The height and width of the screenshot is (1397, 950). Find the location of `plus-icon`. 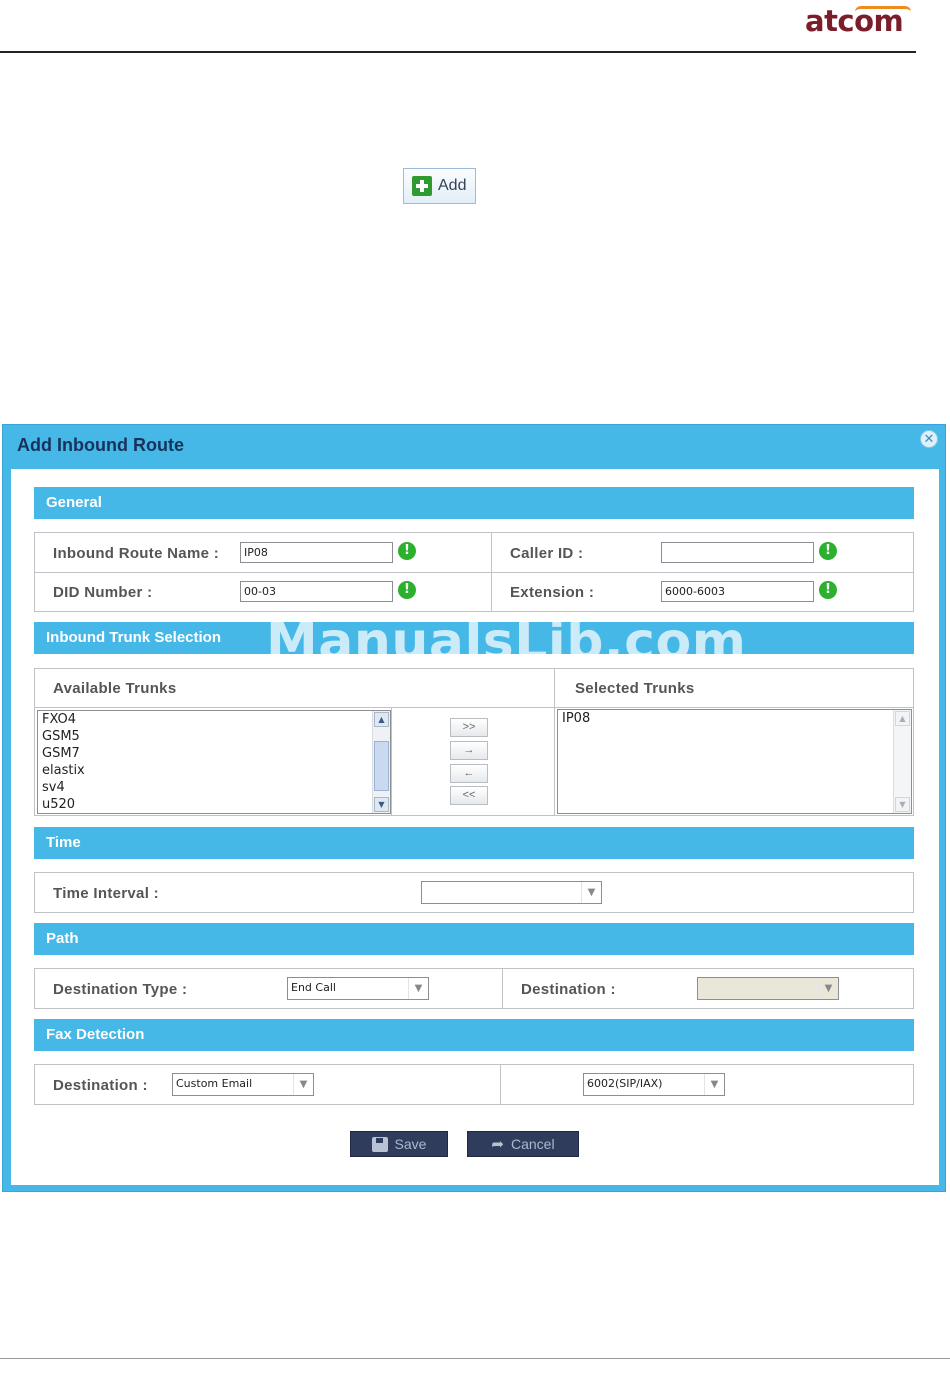

plus-icon is located at coordinates (422, 186).